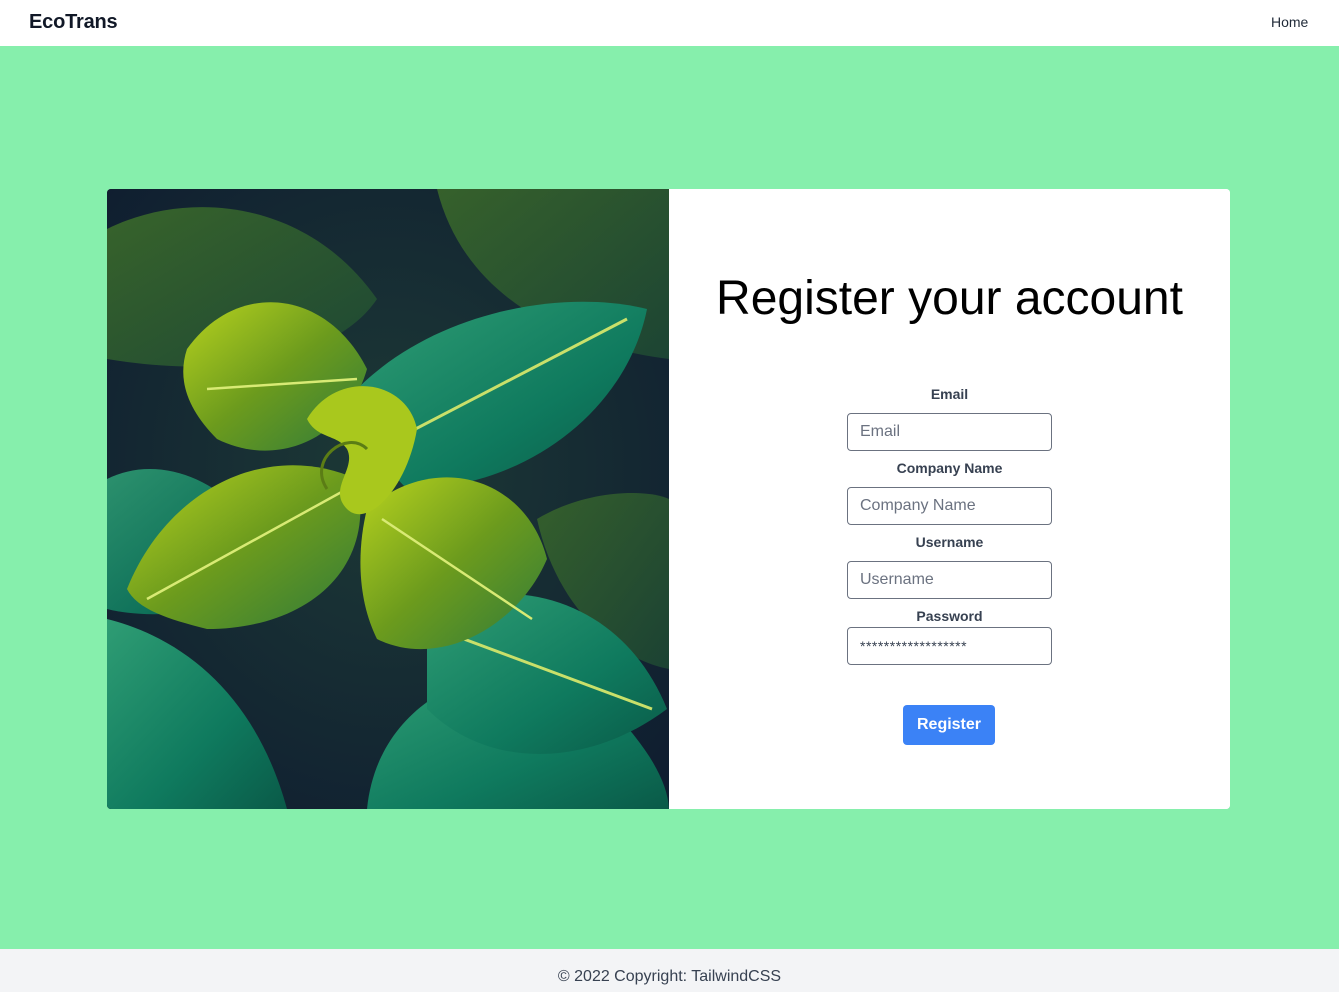 Image resolution: width=1339 pixels, height=992 pixels. What do you see at coordinates (949, 506) in the screenshot?
I see `company-name-field` at bounding box center [949, 506].